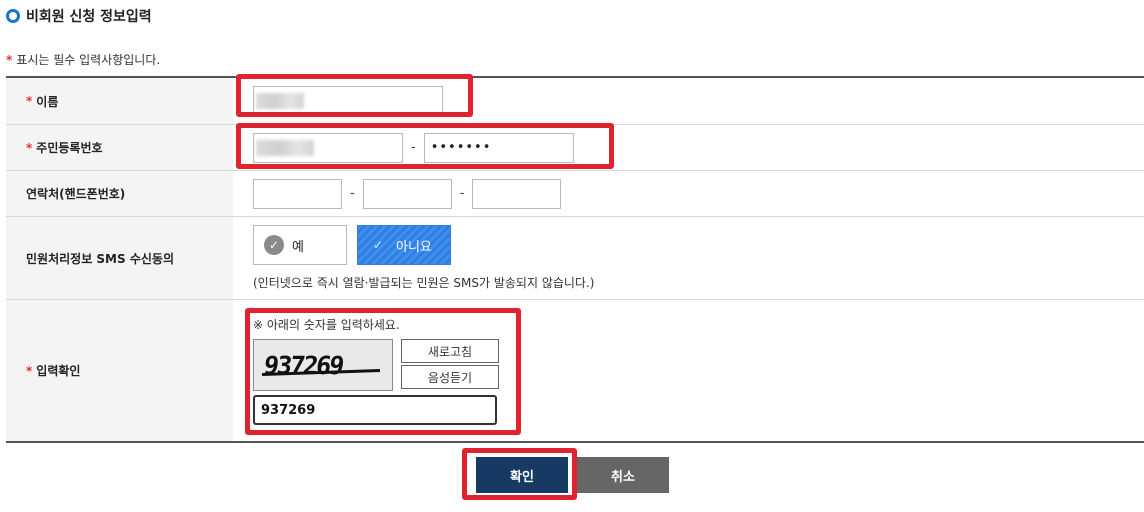 Image resolution: width=1144 pixels, height=512 pixels. Describe the element at coordinates (450, 377) in the screenshot. I see `captcha-audio-button: 음성듣기` at that location.